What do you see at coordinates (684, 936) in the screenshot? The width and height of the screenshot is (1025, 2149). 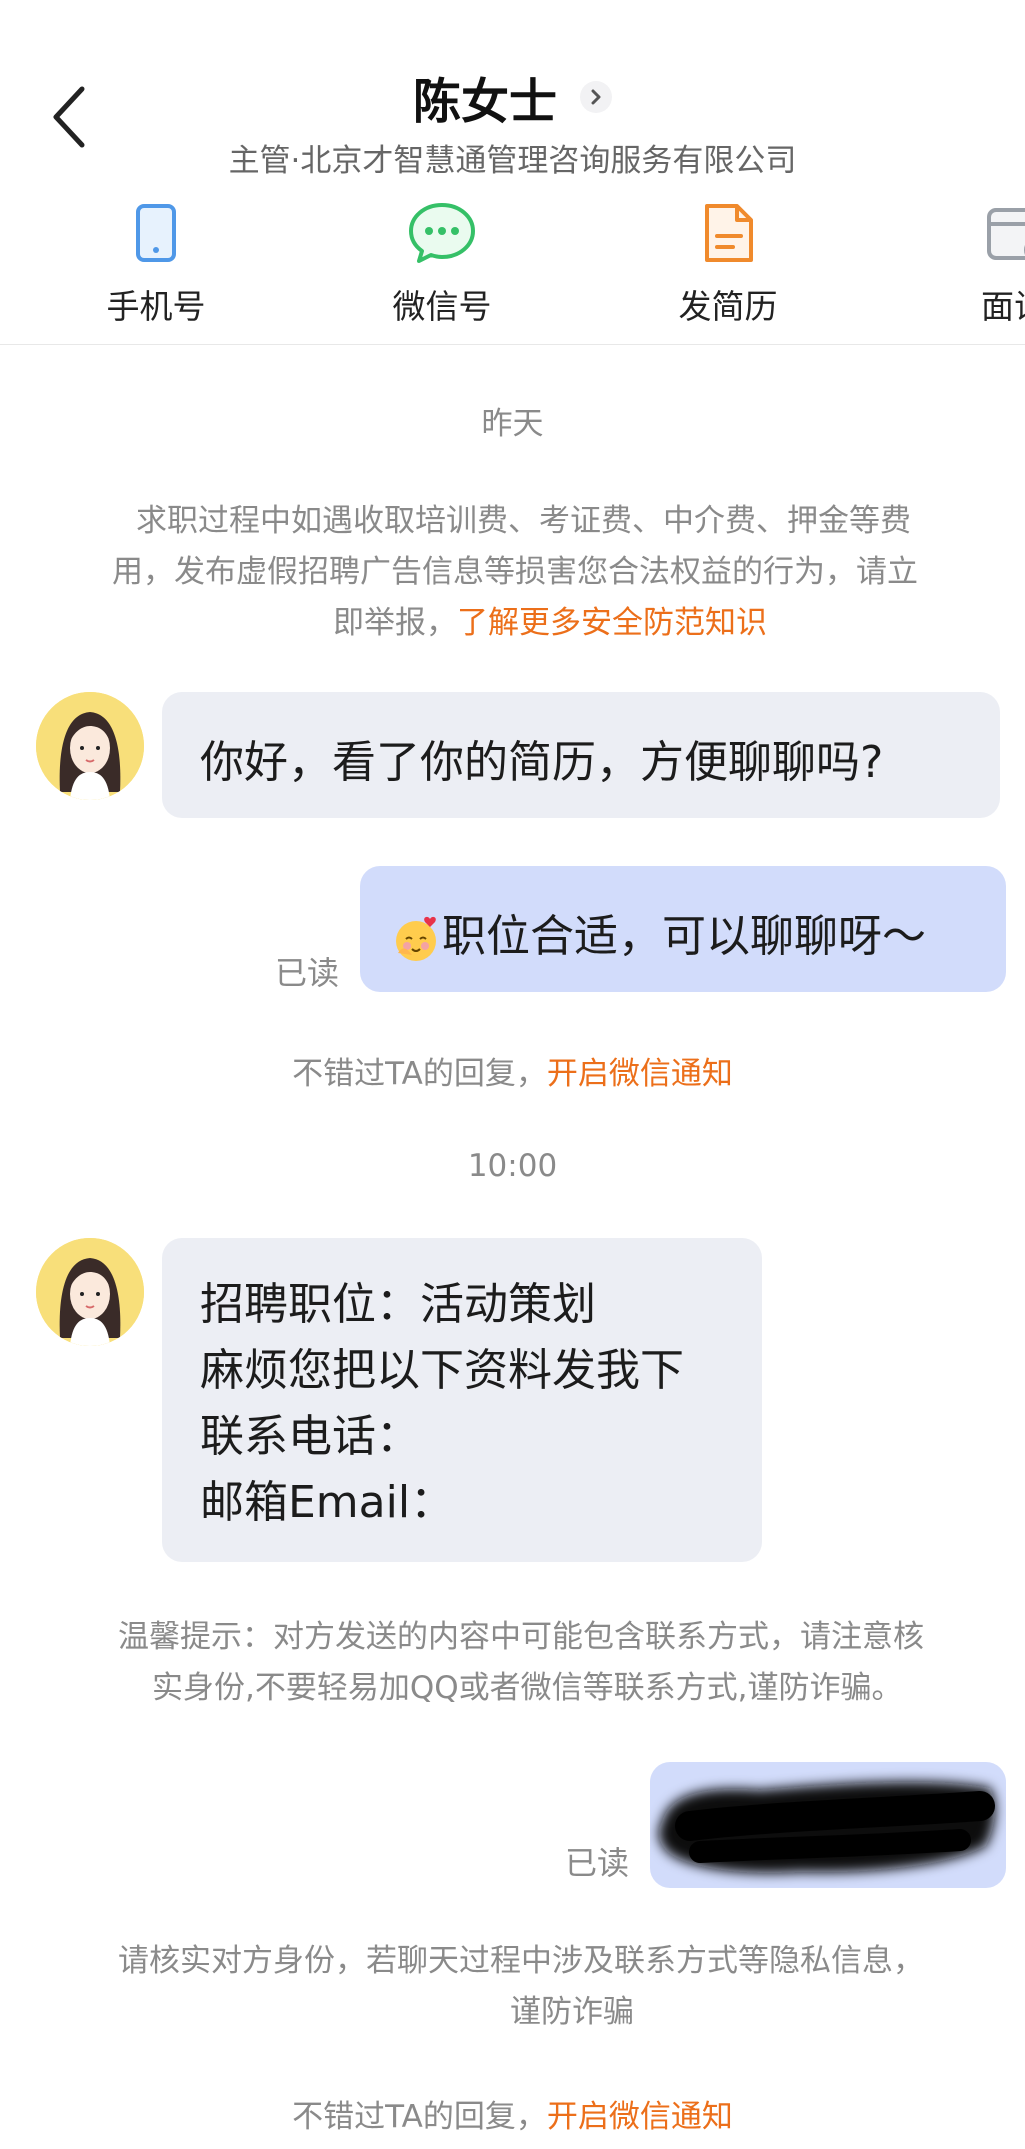 I see `message-text: 职位合适，可以聊聊呀～` at bounding box center [684, 936].